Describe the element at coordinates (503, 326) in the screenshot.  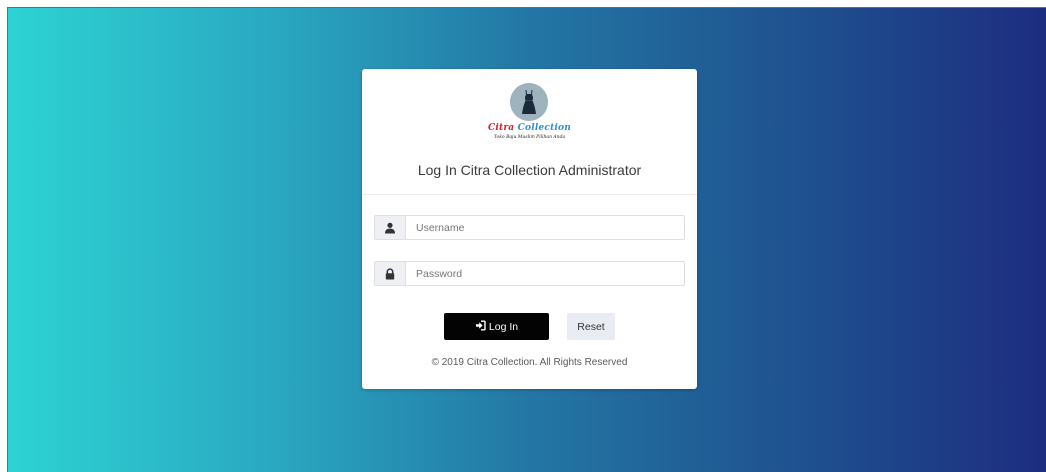
I see `login-button-label: Log In` at that location.